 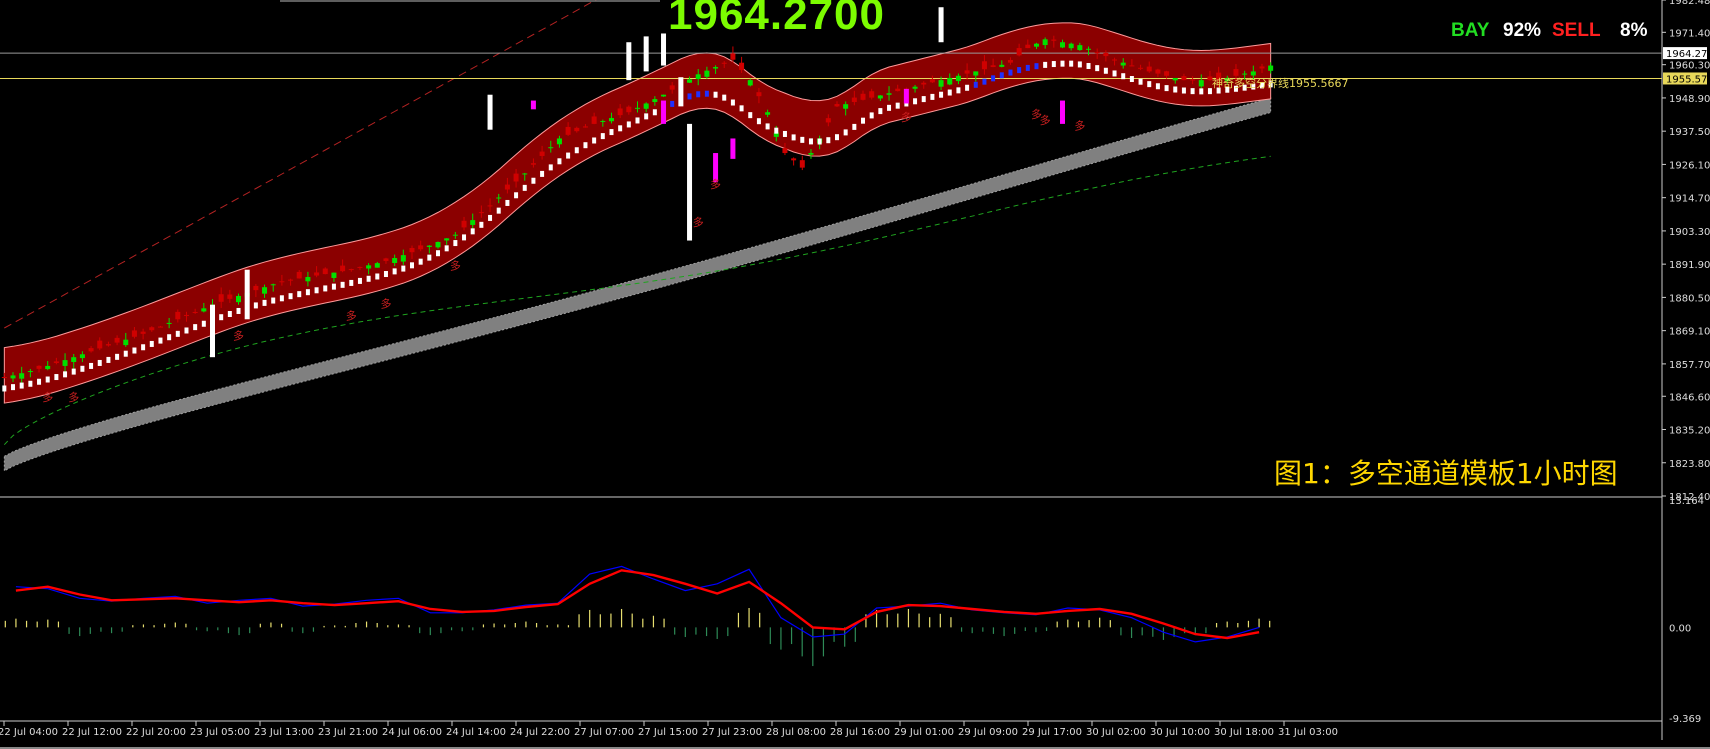 I want to click on y-tick-label: 1937.50, so click(x=1689, y=132).